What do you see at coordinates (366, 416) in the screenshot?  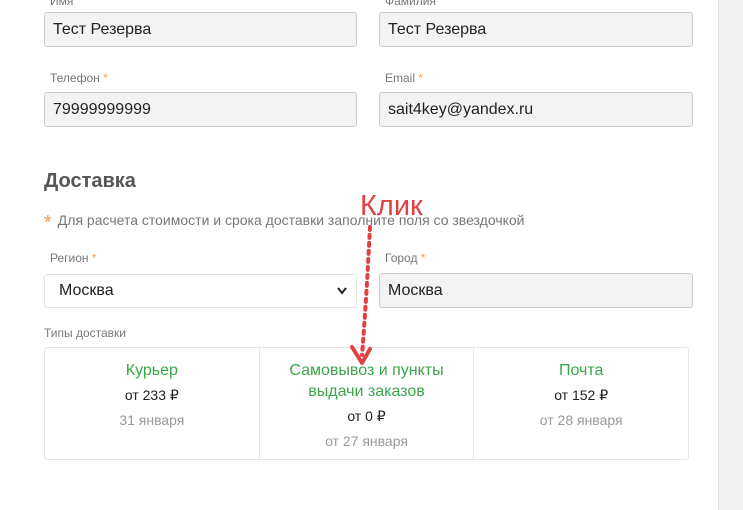 I see `delivery-option-price: от 0 ₽` at bounding box center [366, 416].